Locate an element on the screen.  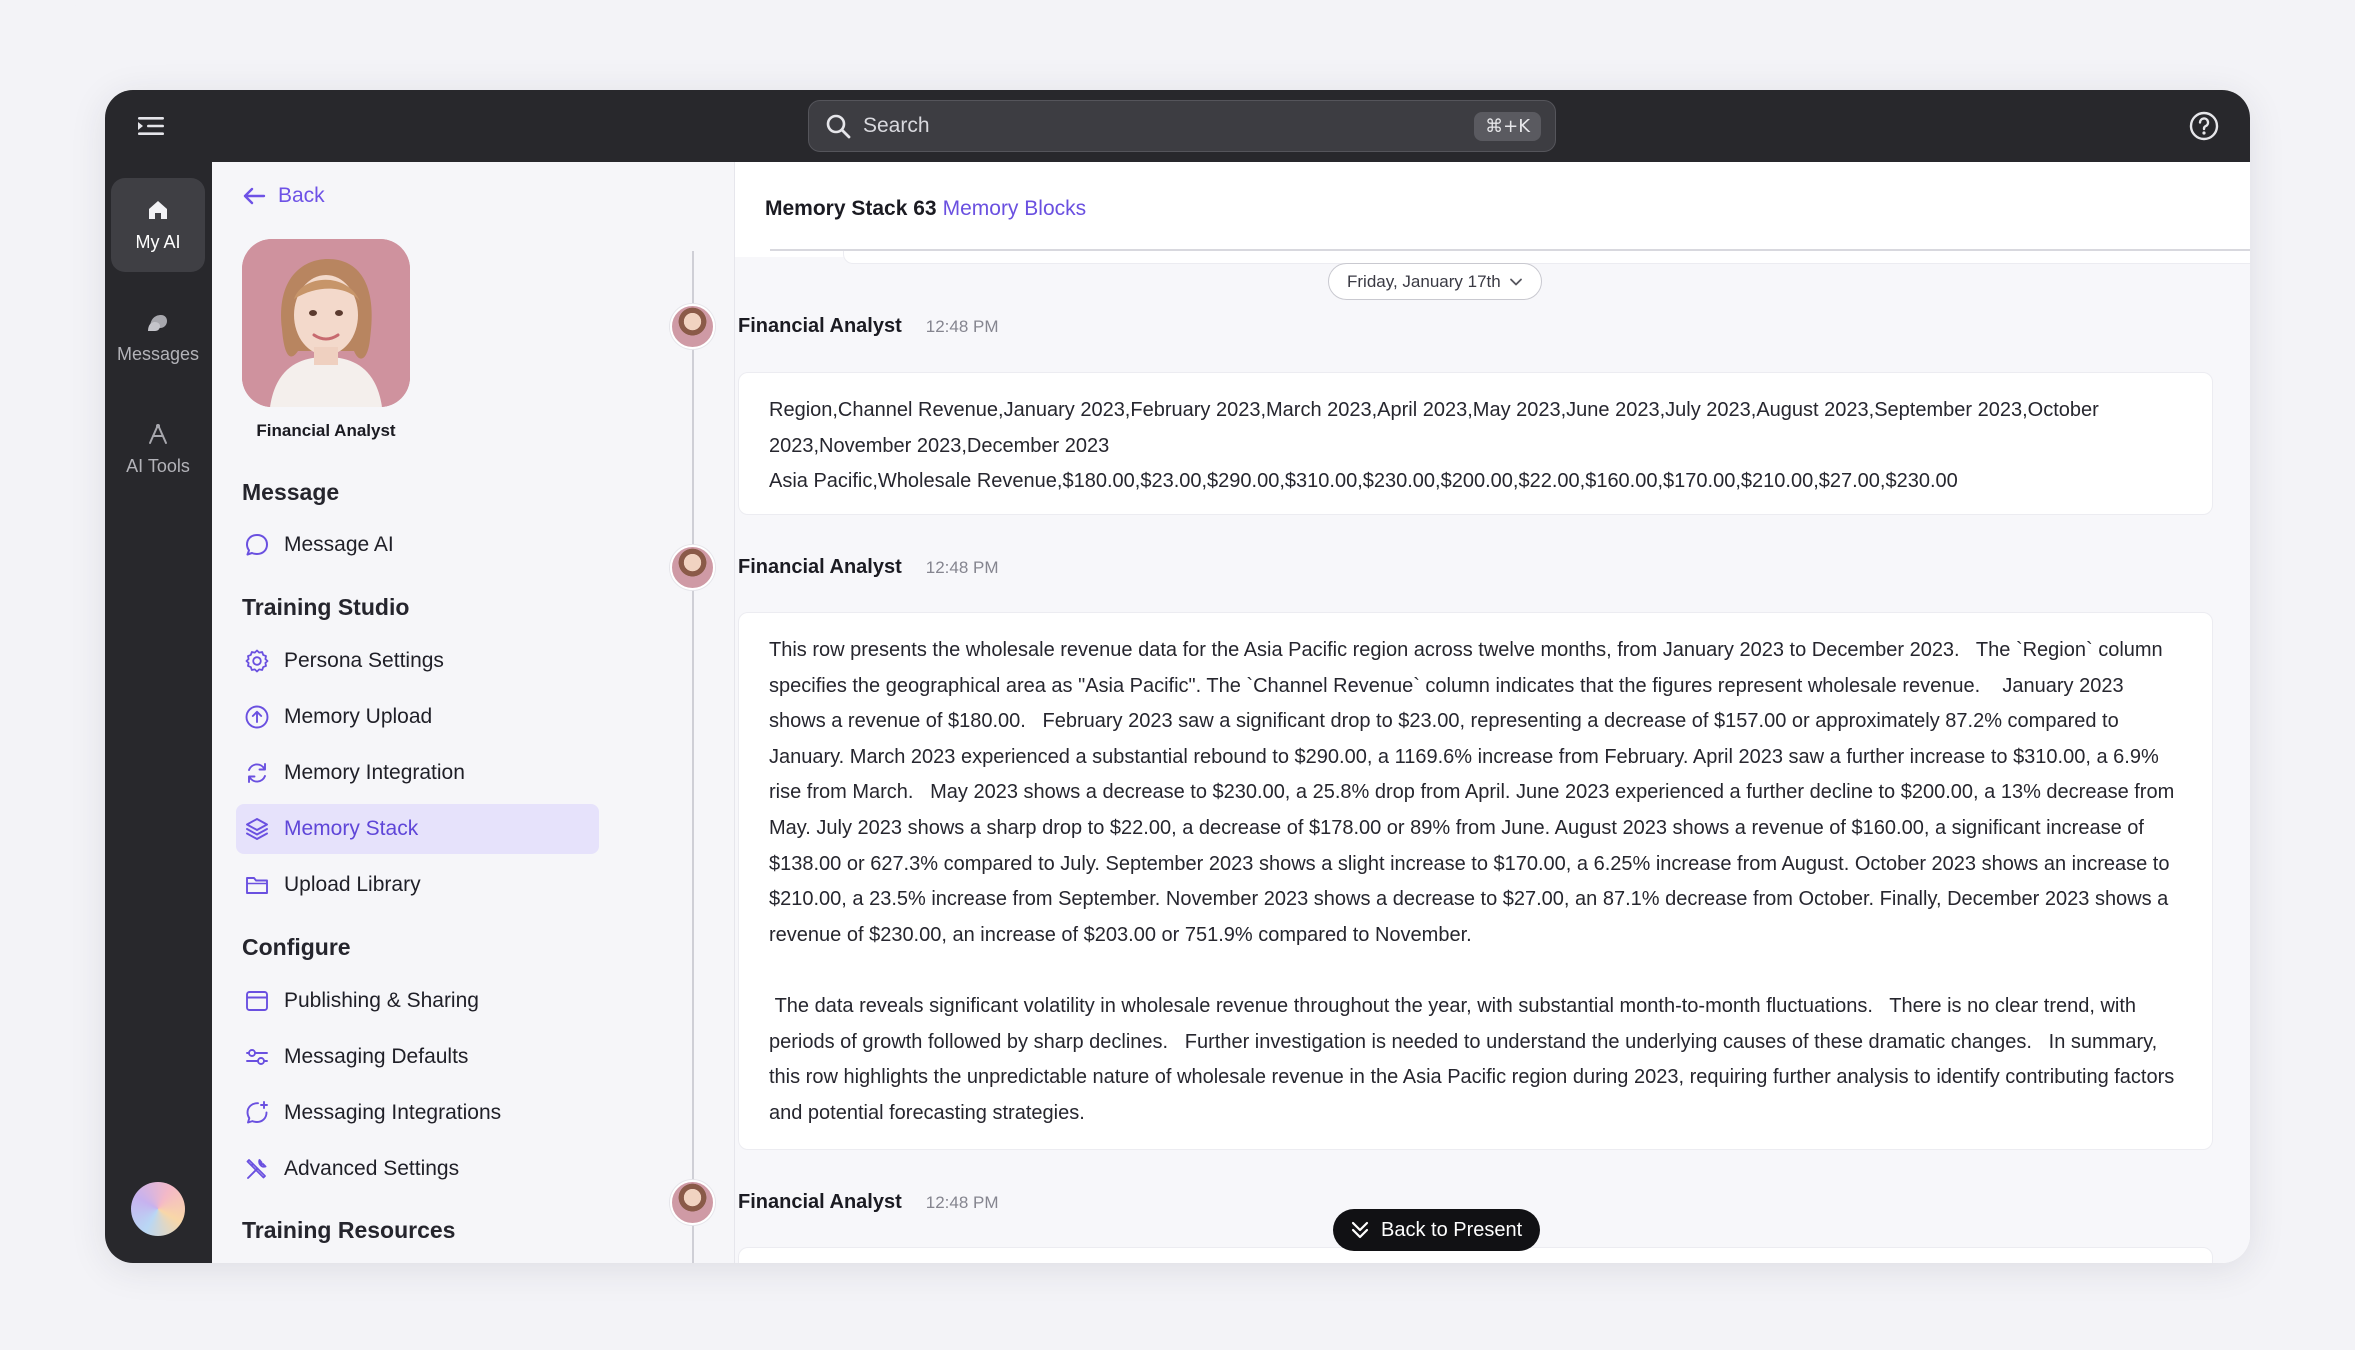
date-selector: Friday, January 17th is located at coordinates (1435, 281).